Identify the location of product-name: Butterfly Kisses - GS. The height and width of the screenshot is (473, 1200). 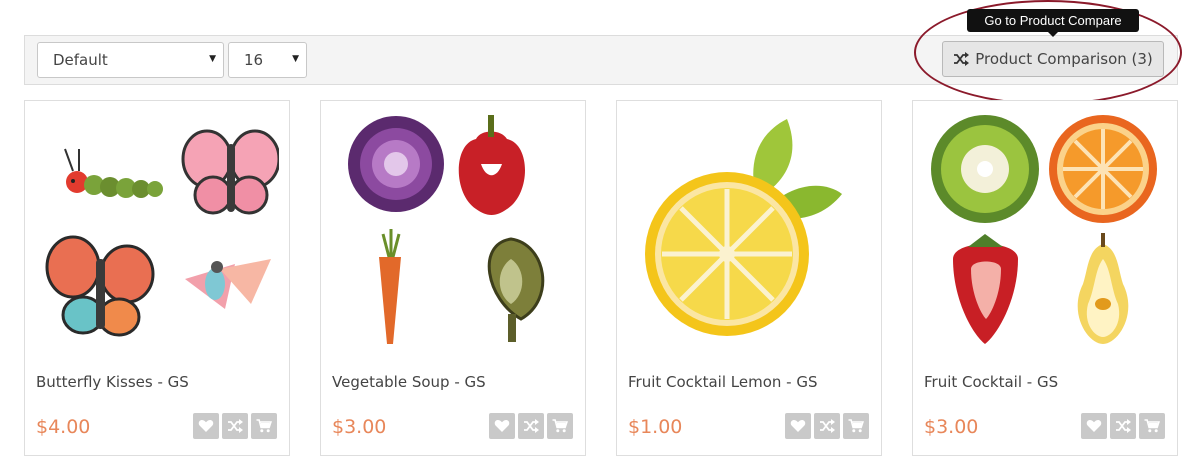
(112, 382).